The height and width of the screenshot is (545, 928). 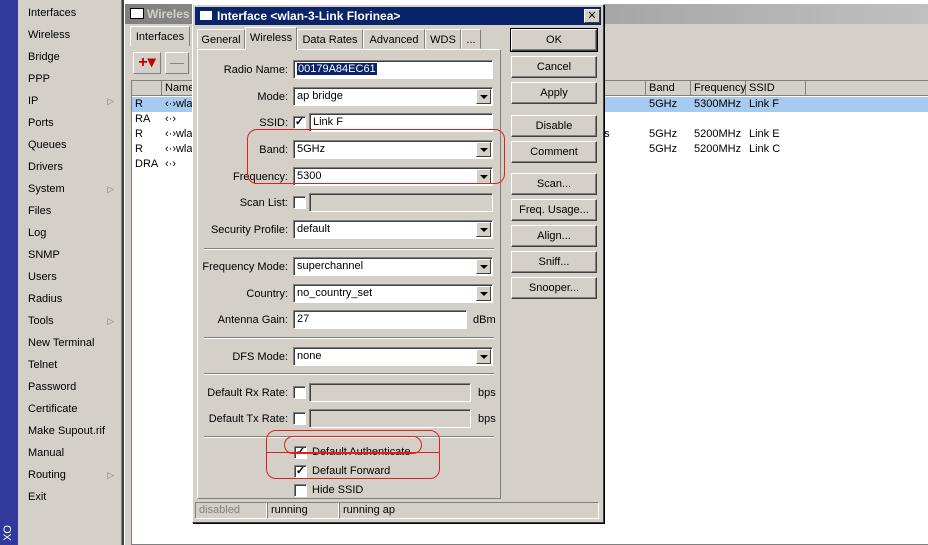 What do you see at coordinates (255, 70) in the screenshot?
I see `radio-name-label: Radio Name:` at bounding box center [255, 70].